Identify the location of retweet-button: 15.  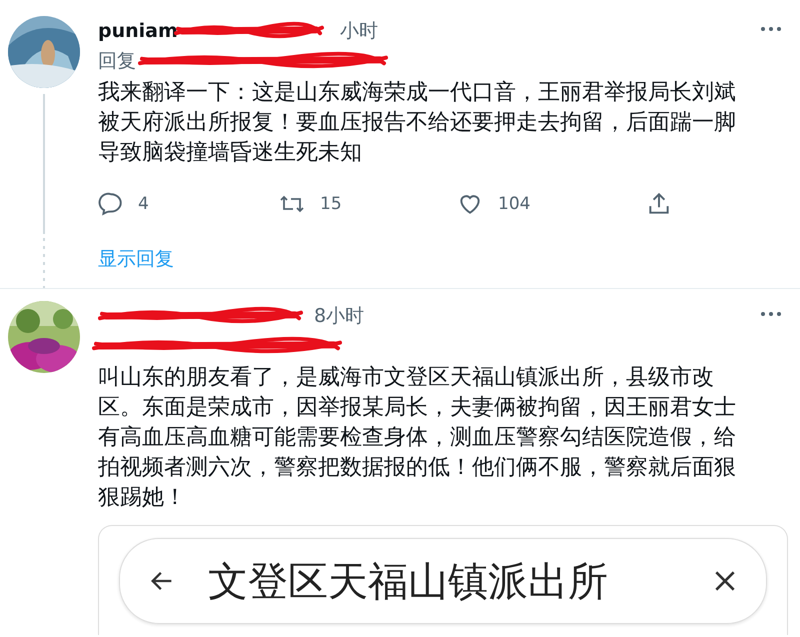
(367, 204).